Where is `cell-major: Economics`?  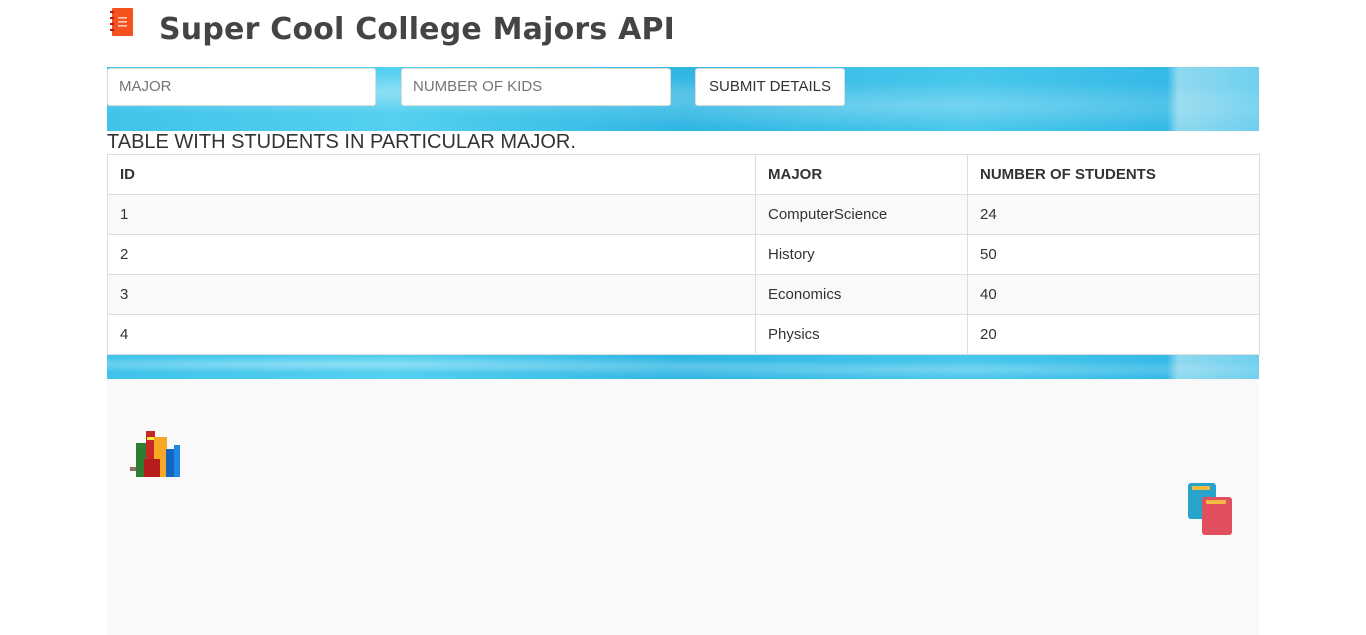 cell-major: Economics is located at coordinates (861, 294).